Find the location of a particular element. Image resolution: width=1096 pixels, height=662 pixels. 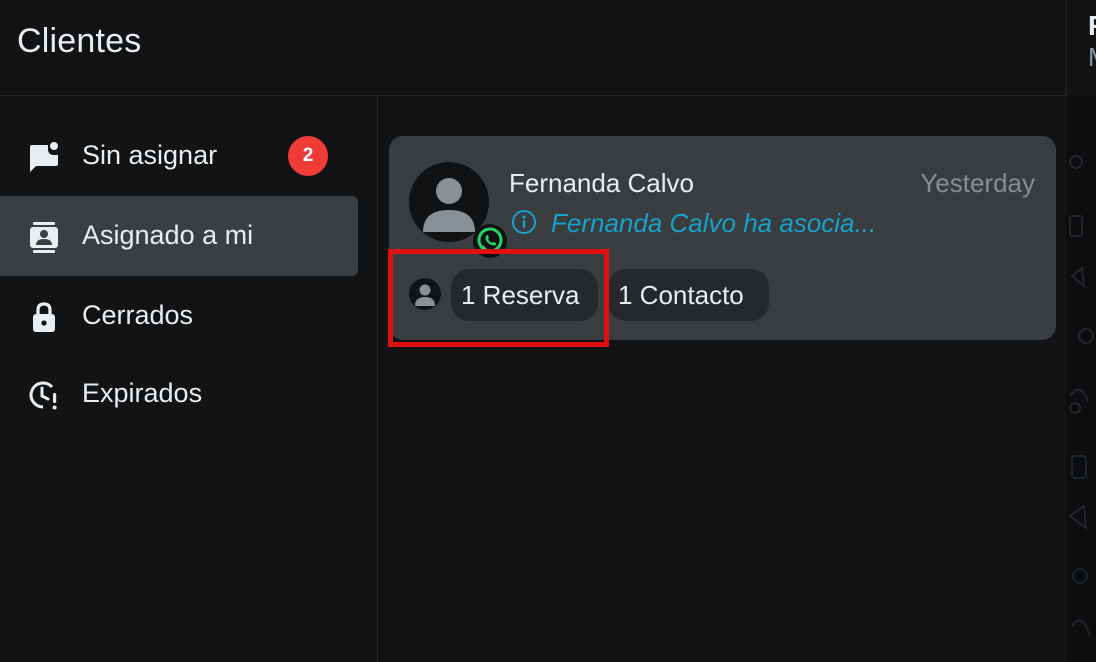

header: Clientes is located at coordinates (533, 48).